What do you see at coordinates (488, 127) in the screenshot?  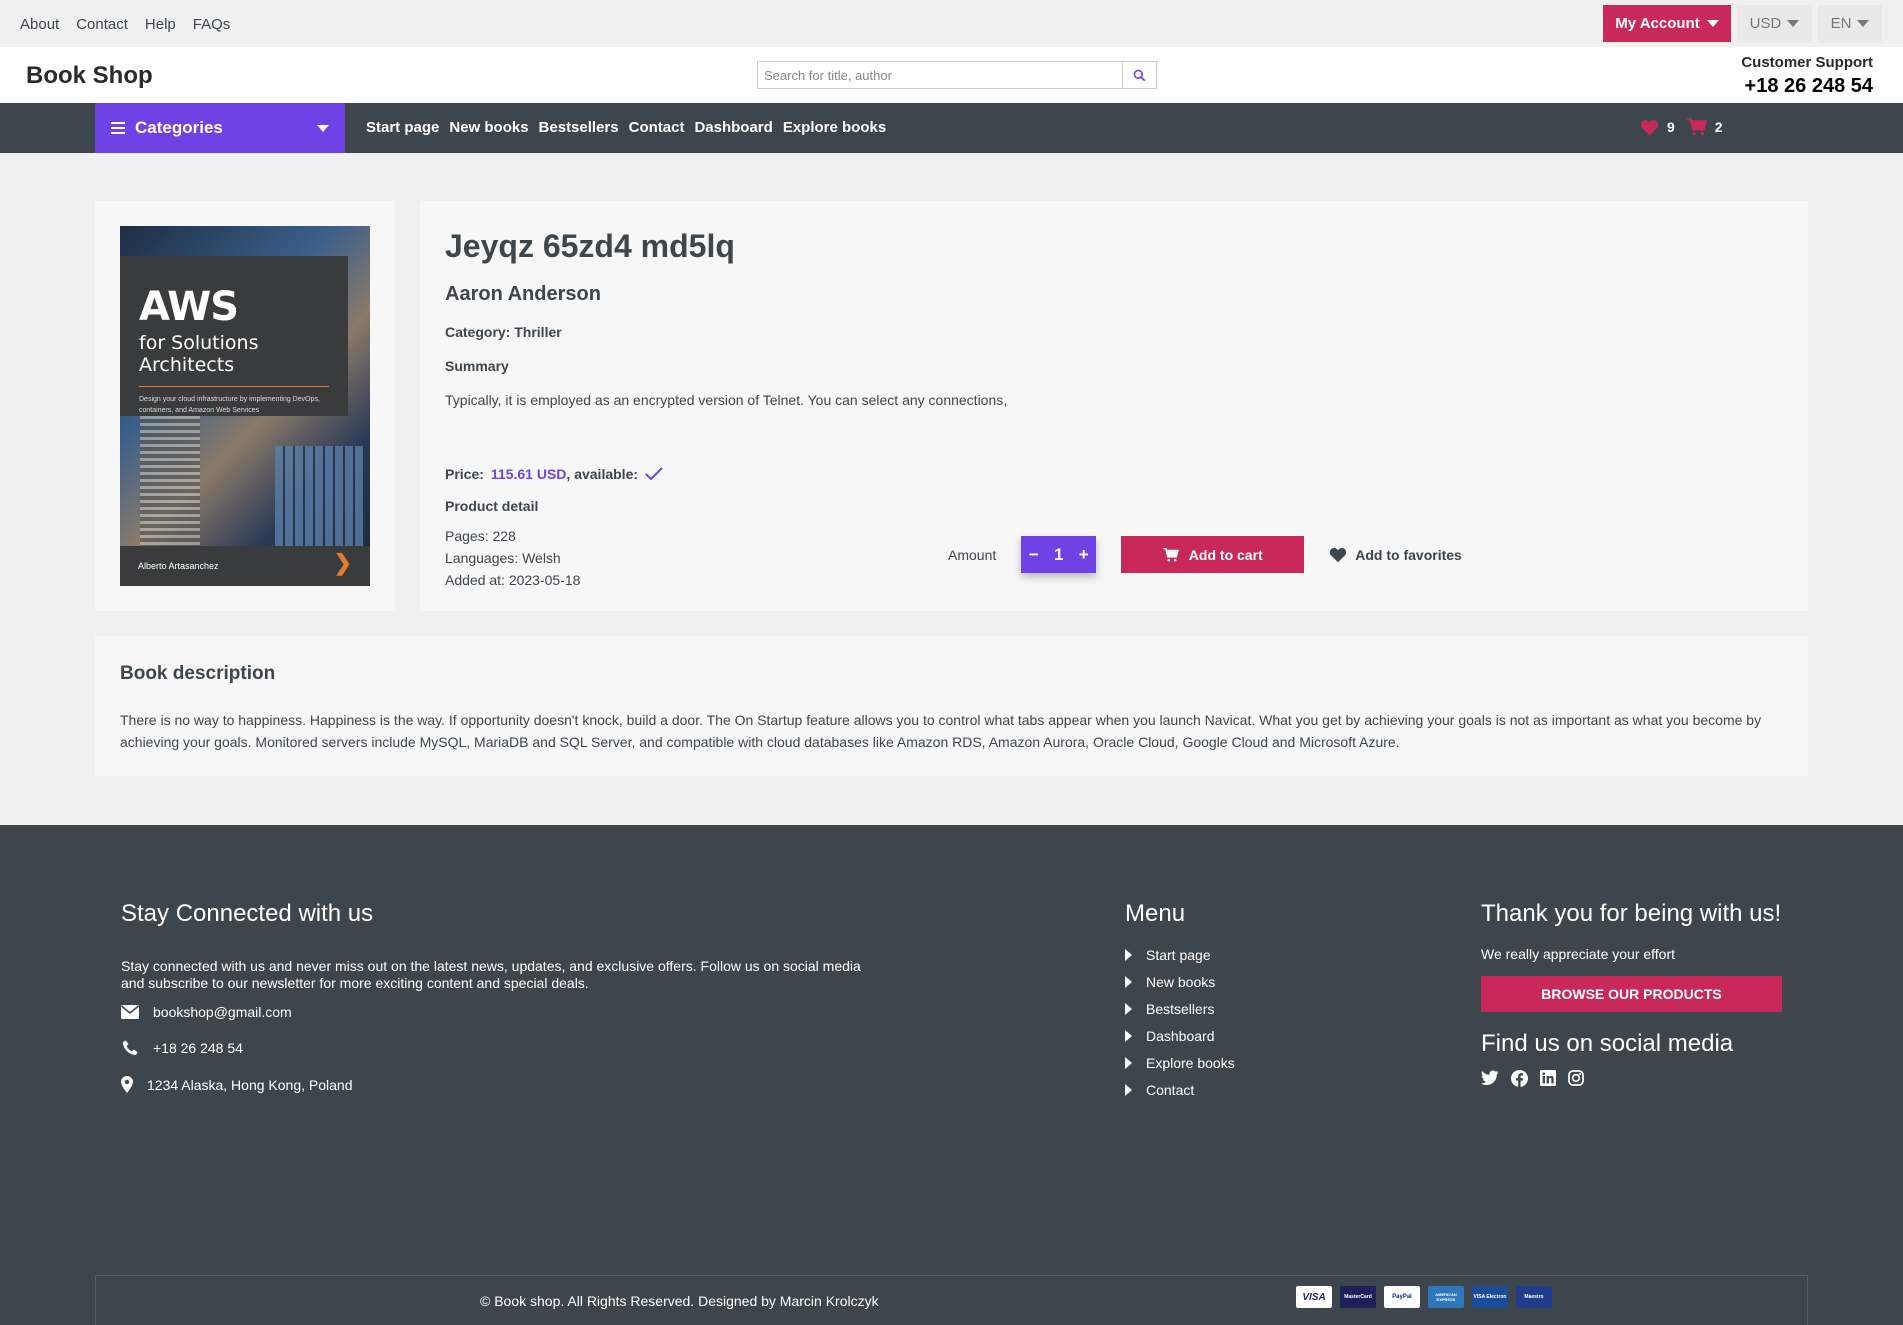 I see `nav-new-books: New books` at bounding box center [488, 127].